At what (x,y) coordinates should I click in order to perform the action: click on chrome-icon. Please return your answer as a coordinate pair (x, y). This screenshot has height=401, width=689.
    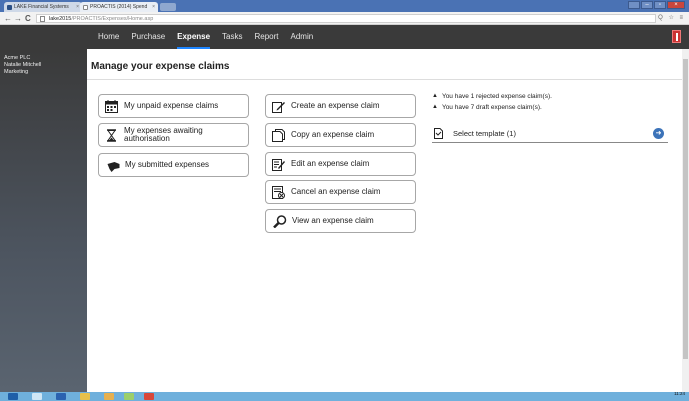
    Looking at the image, I should click on (149, 396).